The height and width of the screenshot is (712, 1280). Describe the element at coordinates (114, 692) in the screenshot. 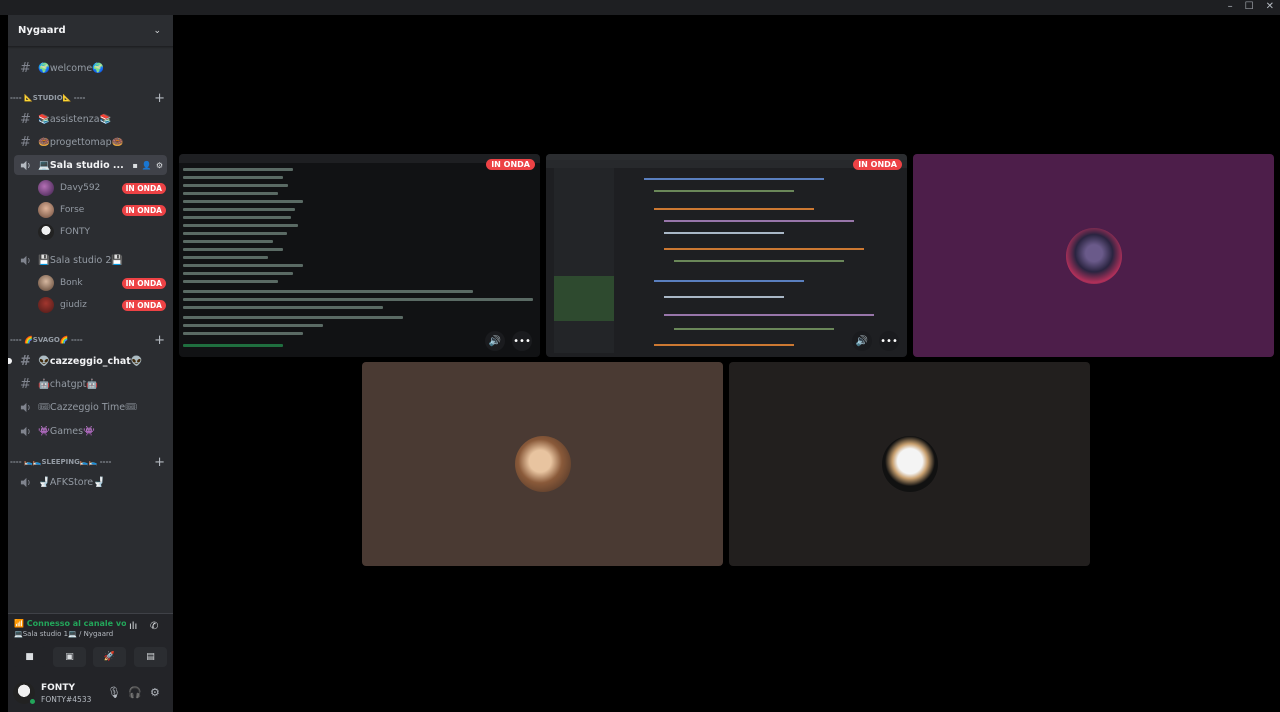

I see `microphone-icon: 🎙` at that location.